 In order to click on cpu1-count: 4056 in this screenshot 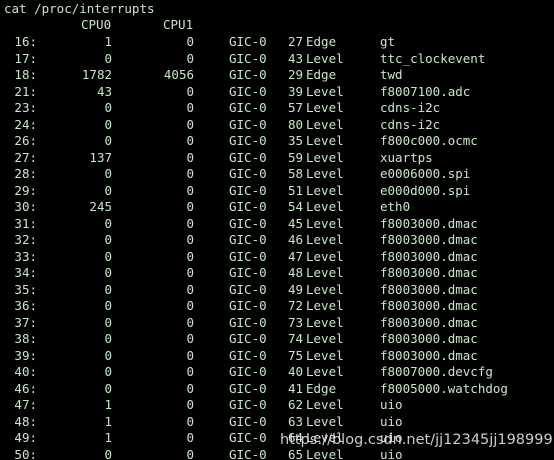, I will do `click(178, 74)`.